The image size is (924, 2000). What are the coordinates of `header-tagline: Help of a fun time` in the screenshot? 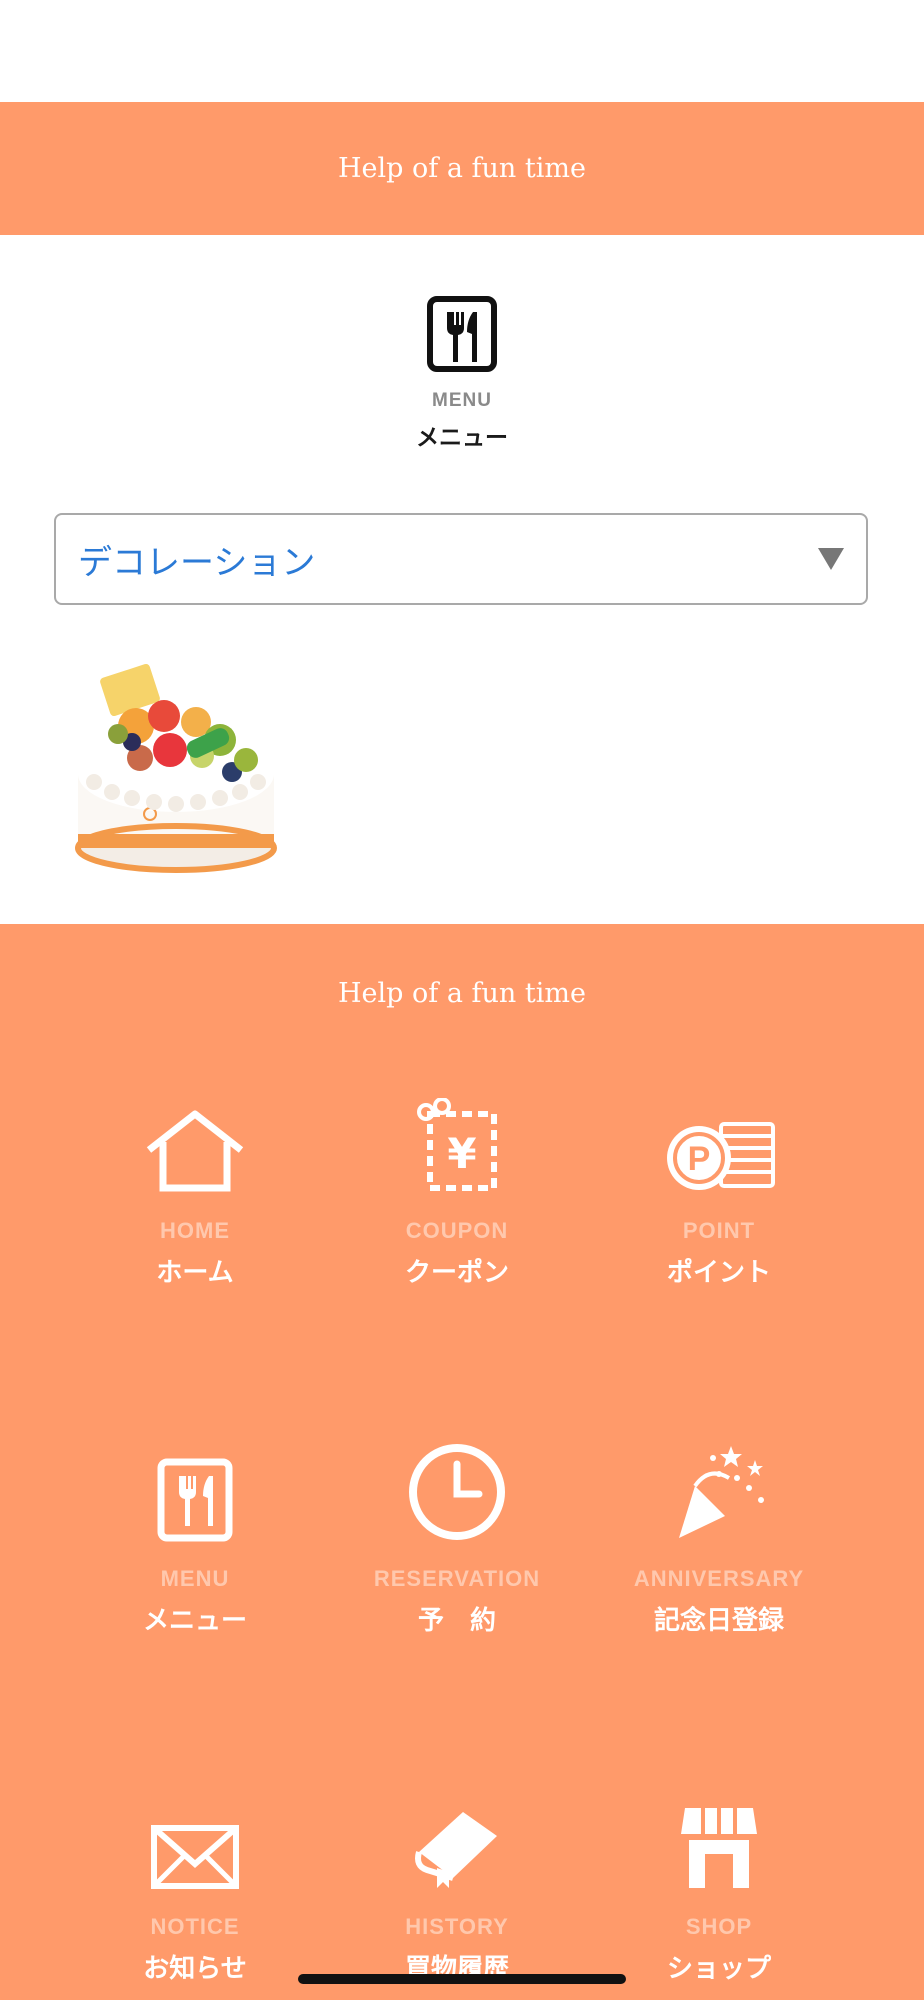 It's located at (462, 168).